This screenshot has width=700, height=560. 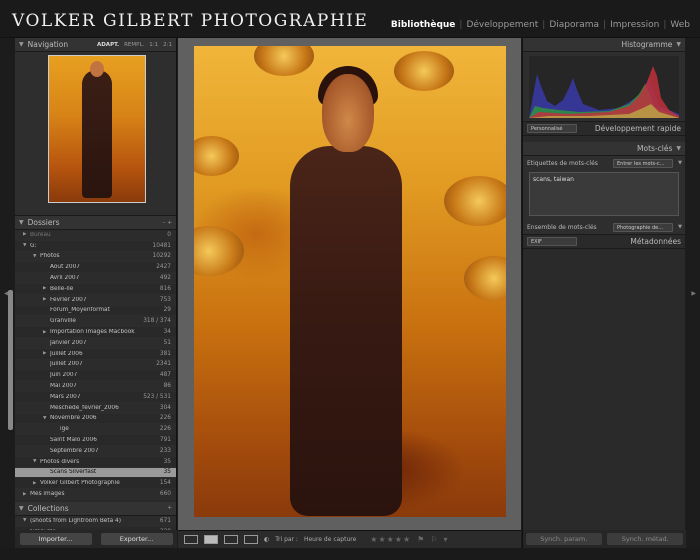 What do you see at coordinates (95, 397) in the screenshot?
I see `folder-row: Mars 2007 523 / 531` at bounding box center [95, 397].